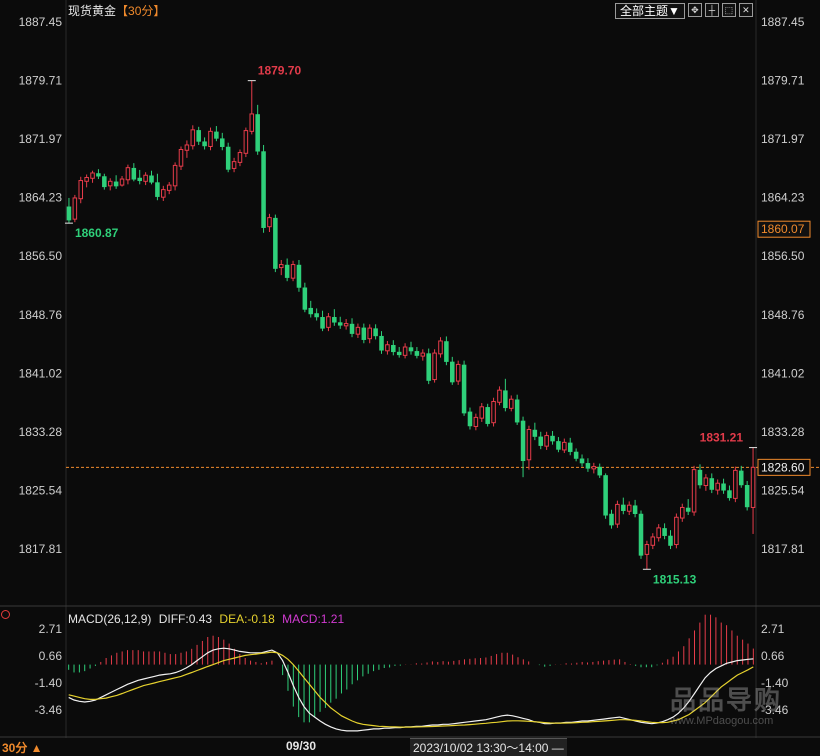 The width and height of the screenshot is (820, 756). What do you see at coordinates (41, 491) in the screenshot?
I see `price-tick-left: 1825.54` at bounding box center [41, 491].